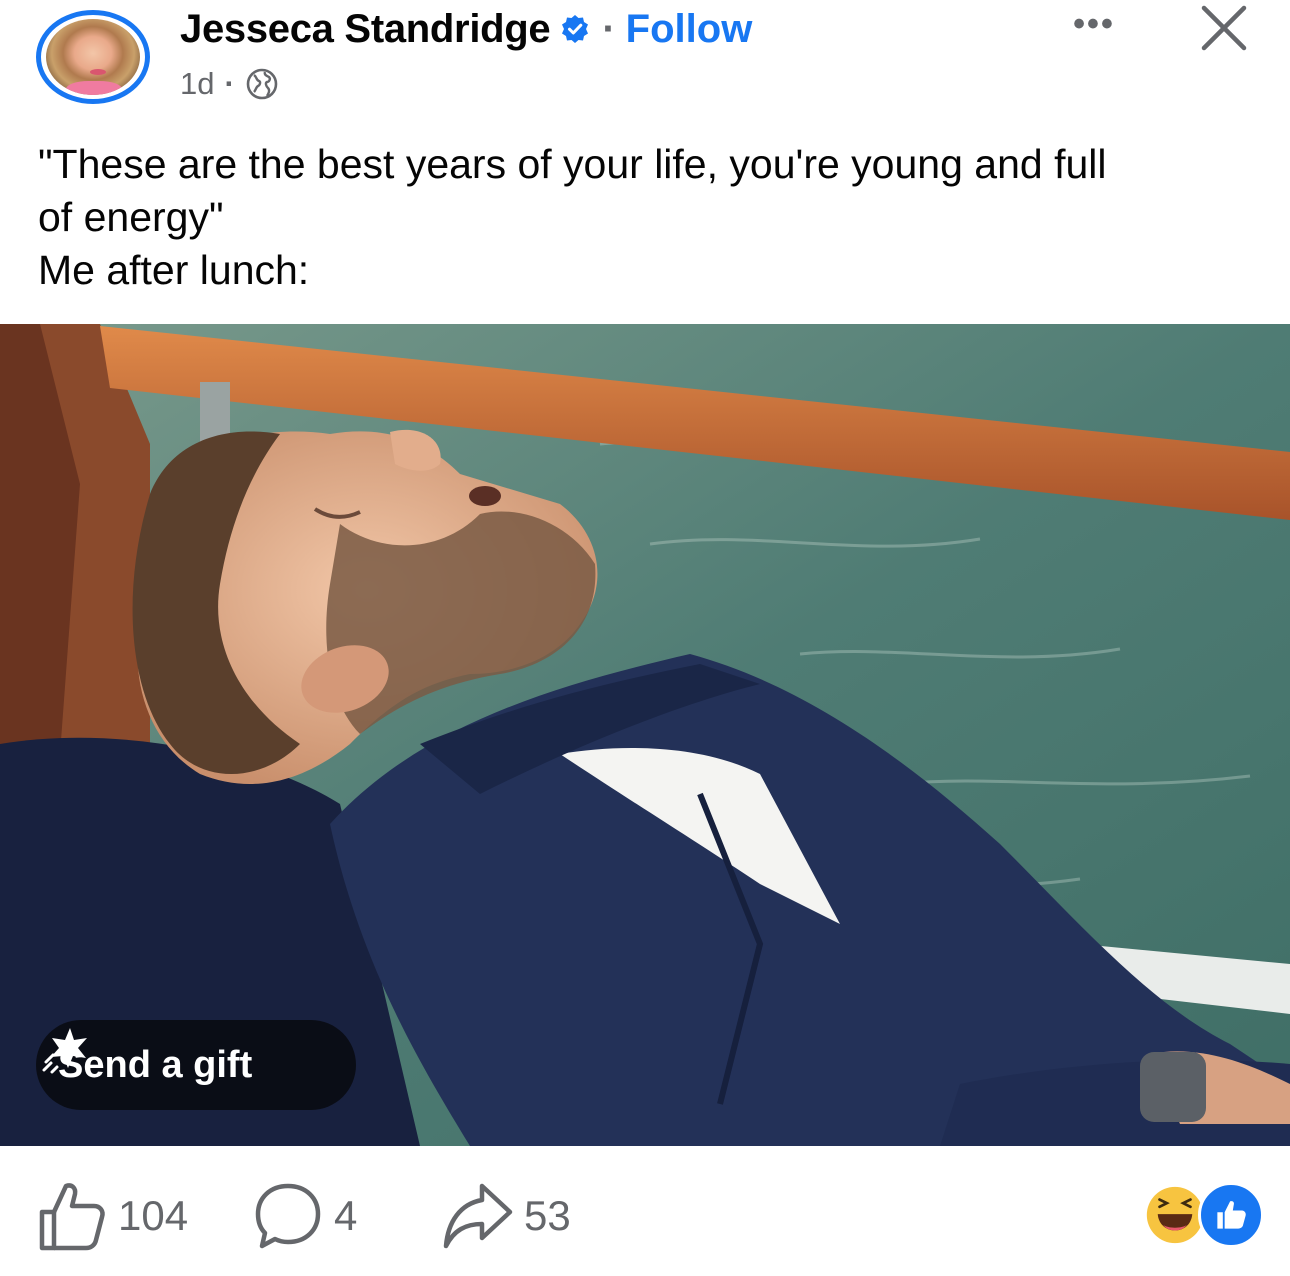 Image resolution: width=1290 pixels, height=1276 pixels. What do you see at coordinates (131, 217) in the screenshot?
I see `caption-line-2: of energy"` at bounding box center [131, 217].